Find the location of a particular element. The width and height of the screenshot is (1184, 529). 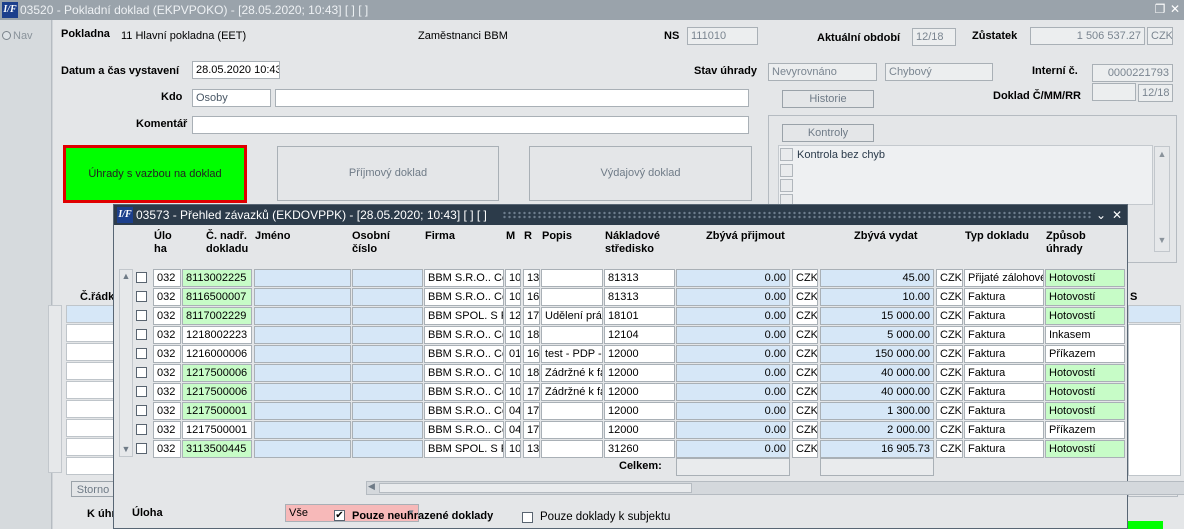

storno-button: Storno is located at coordinates (93, 489).